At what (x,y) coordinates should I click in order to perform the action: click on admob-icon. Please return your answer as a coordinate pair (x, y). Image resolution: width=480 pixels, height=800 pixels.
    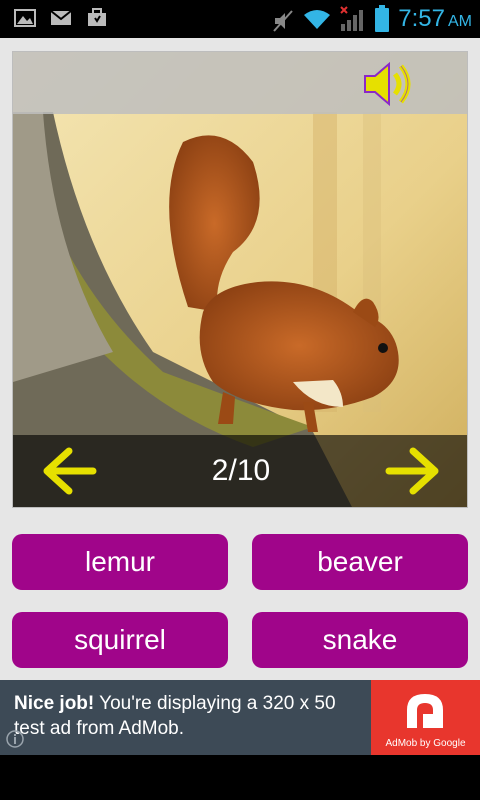
    Looking at the image, I should click on (425, 711).